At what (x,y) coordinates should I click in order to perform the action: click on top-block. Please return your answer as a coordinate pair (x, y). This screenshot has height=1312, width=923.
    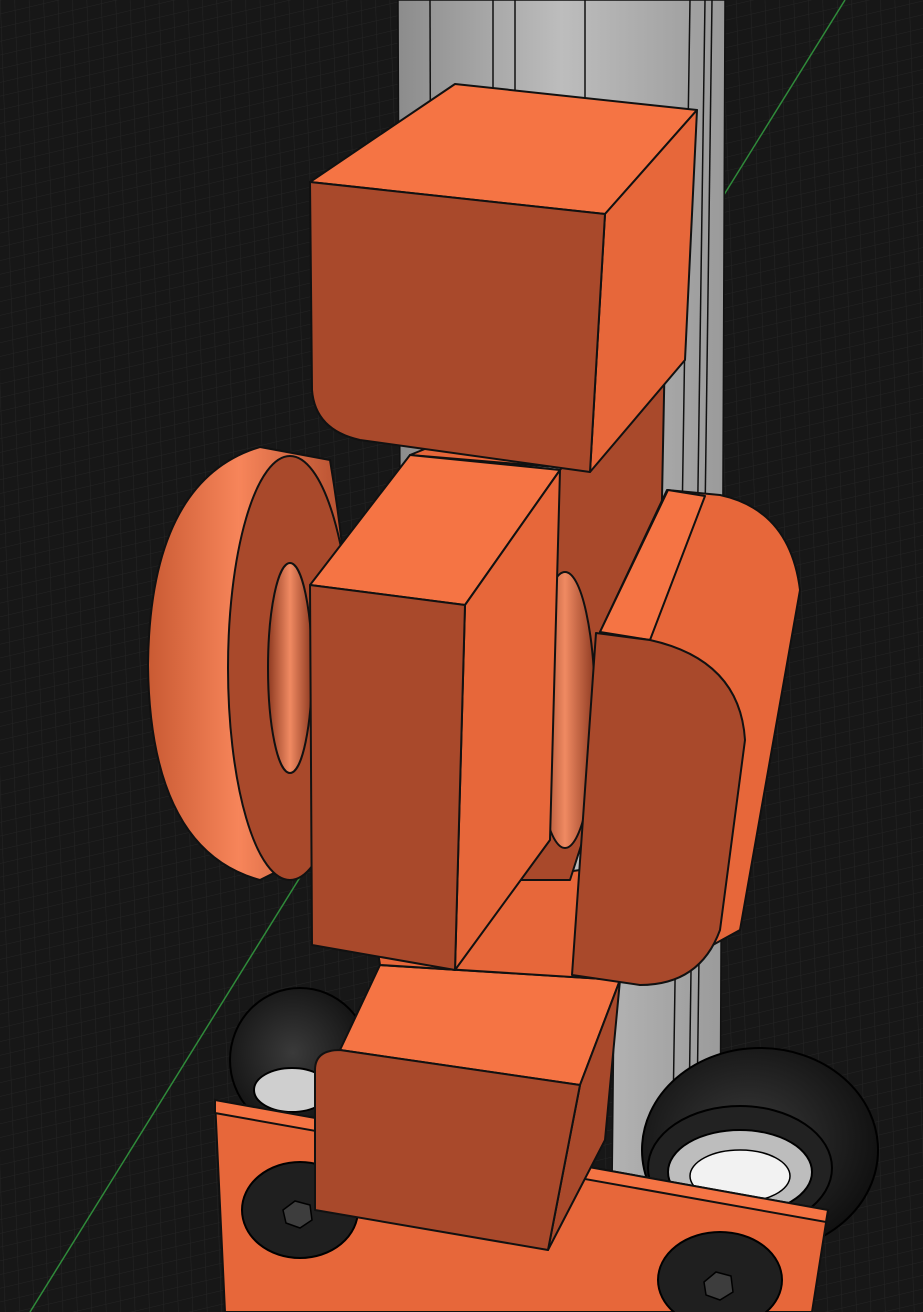
    Looking at the image, I should click on (503, 278).